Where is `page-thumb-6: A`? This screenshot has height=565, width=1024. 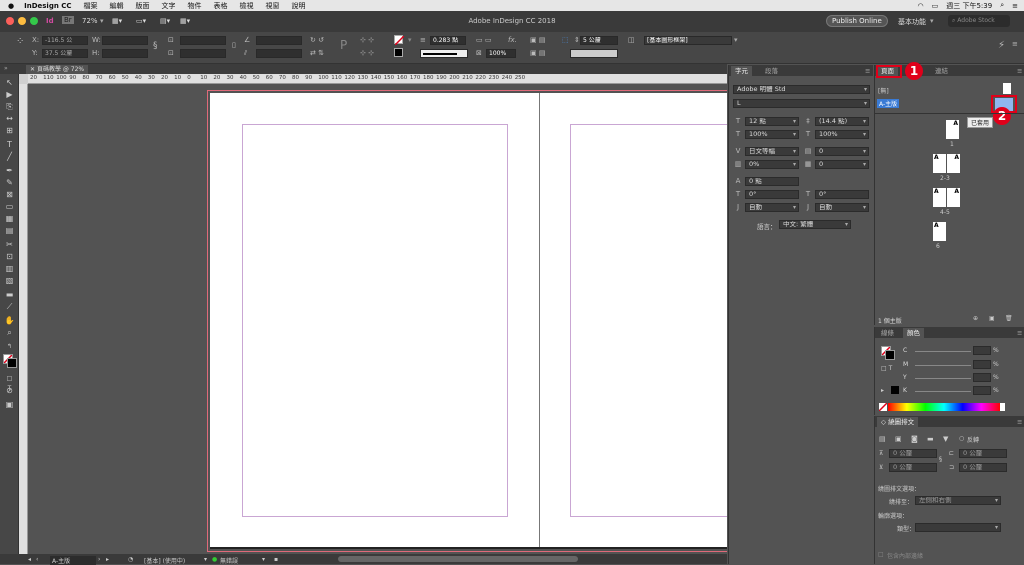
page-thumb-6: A is located at coordinates (939, 231).